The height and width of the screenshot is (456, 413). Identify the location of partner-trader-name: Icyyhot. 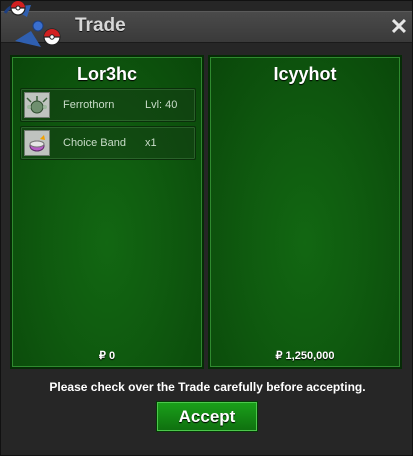
(305, 74).